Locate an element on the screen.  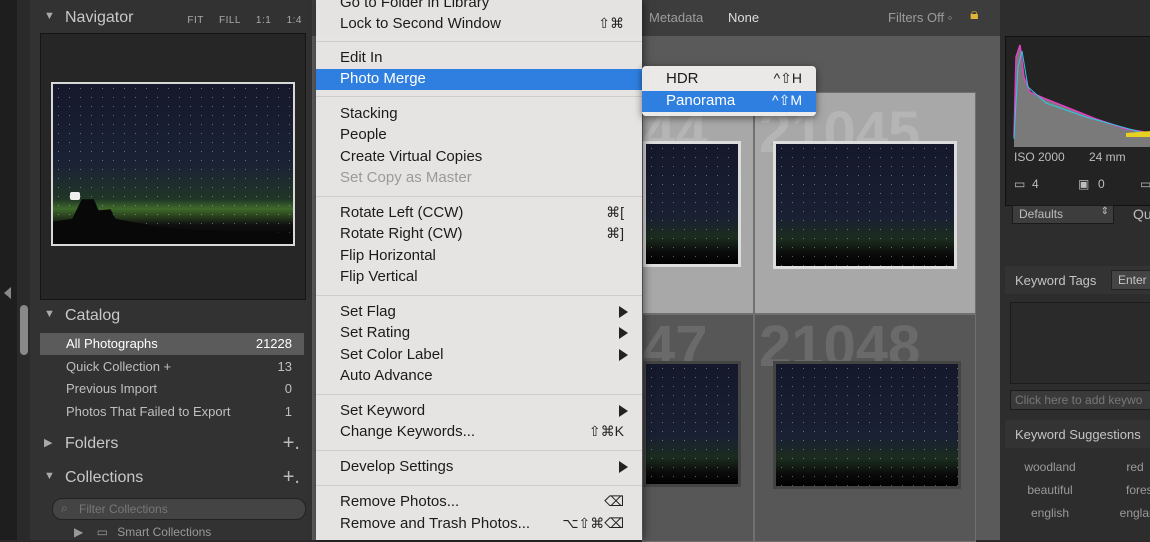
spot-icon: ▣ is located at coordinates (1083, 184).